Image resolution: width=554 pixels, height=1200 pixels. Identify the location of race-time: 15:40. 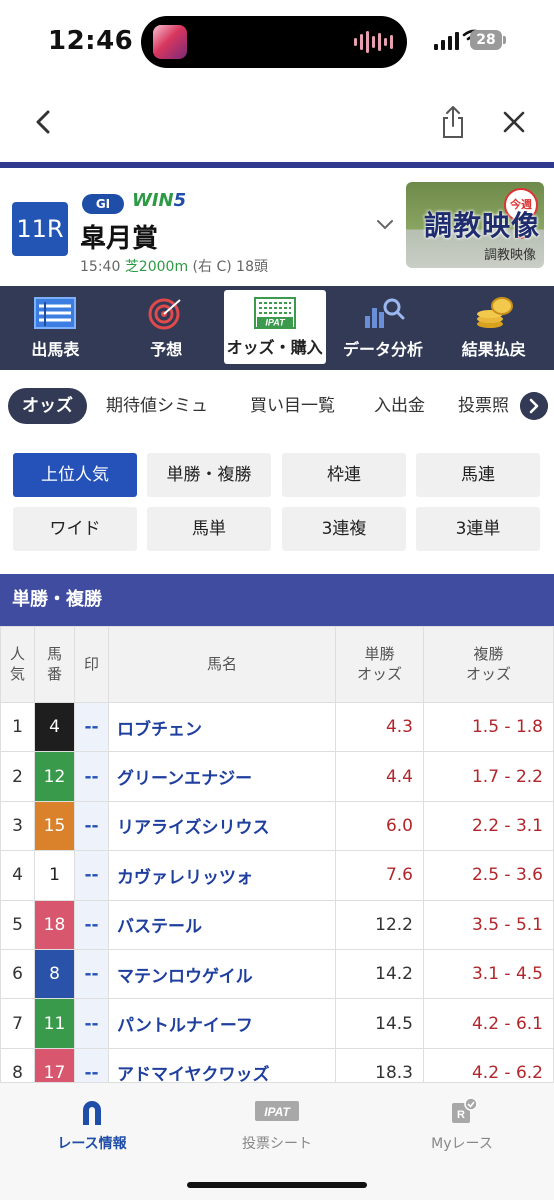
(100, 267).